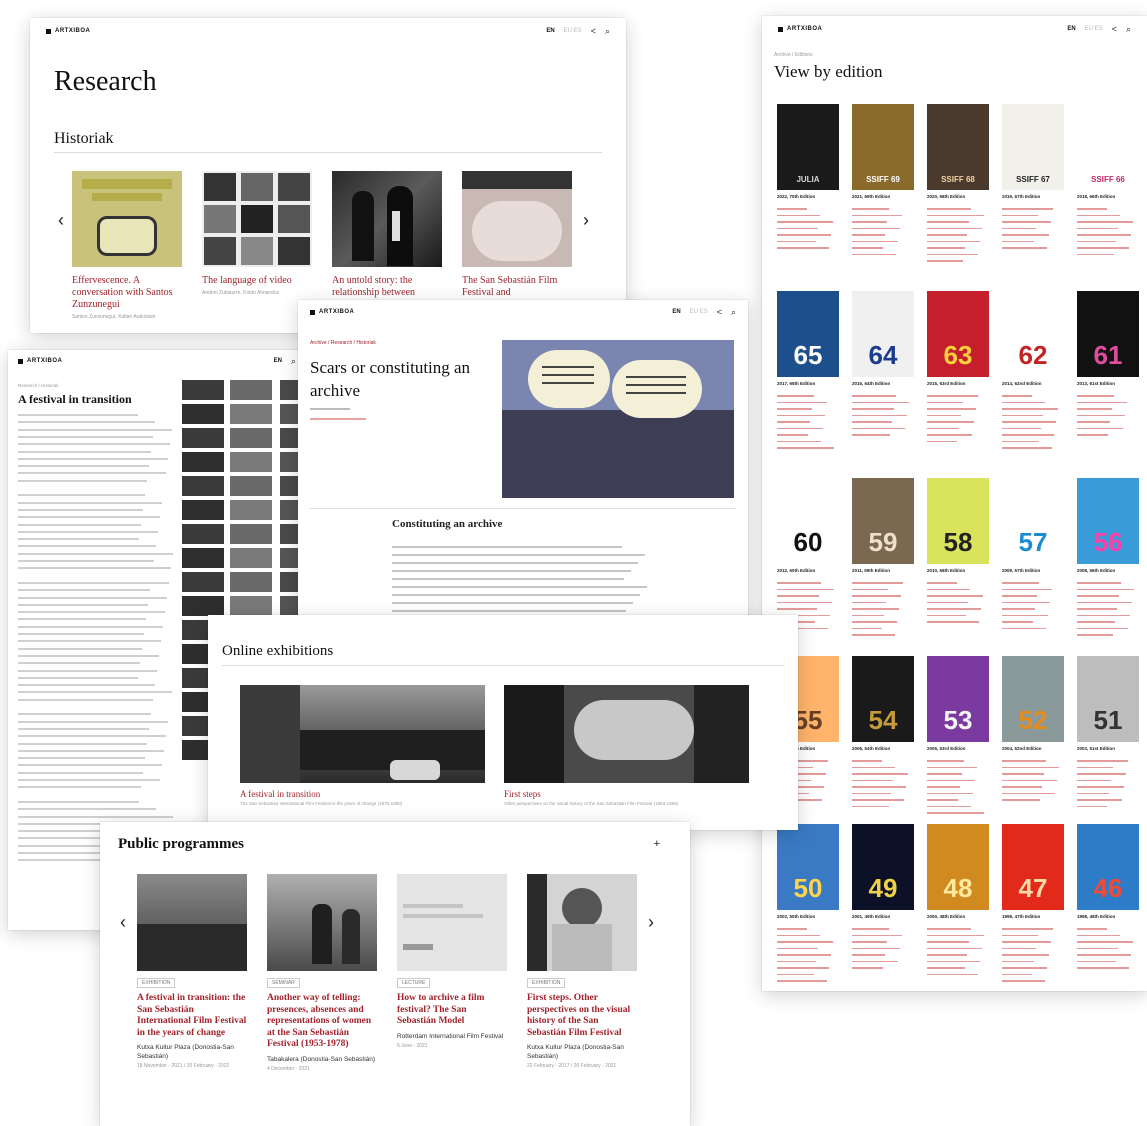  What do you see at coordinates (1033, 867) in the screenshot?
I see `edition-poster: 47` at bounding box center [1033, 867].